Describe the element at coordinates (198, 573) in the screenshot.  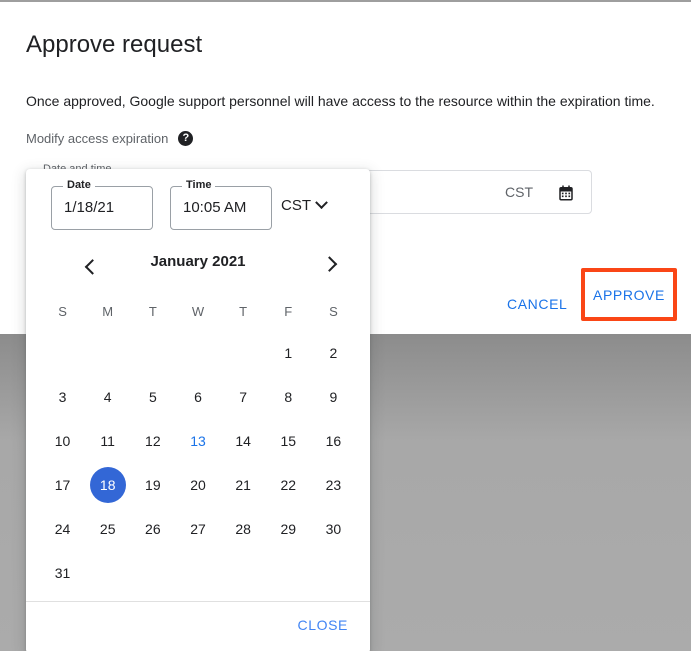
I see `calendar-week-row: 31` at that location.